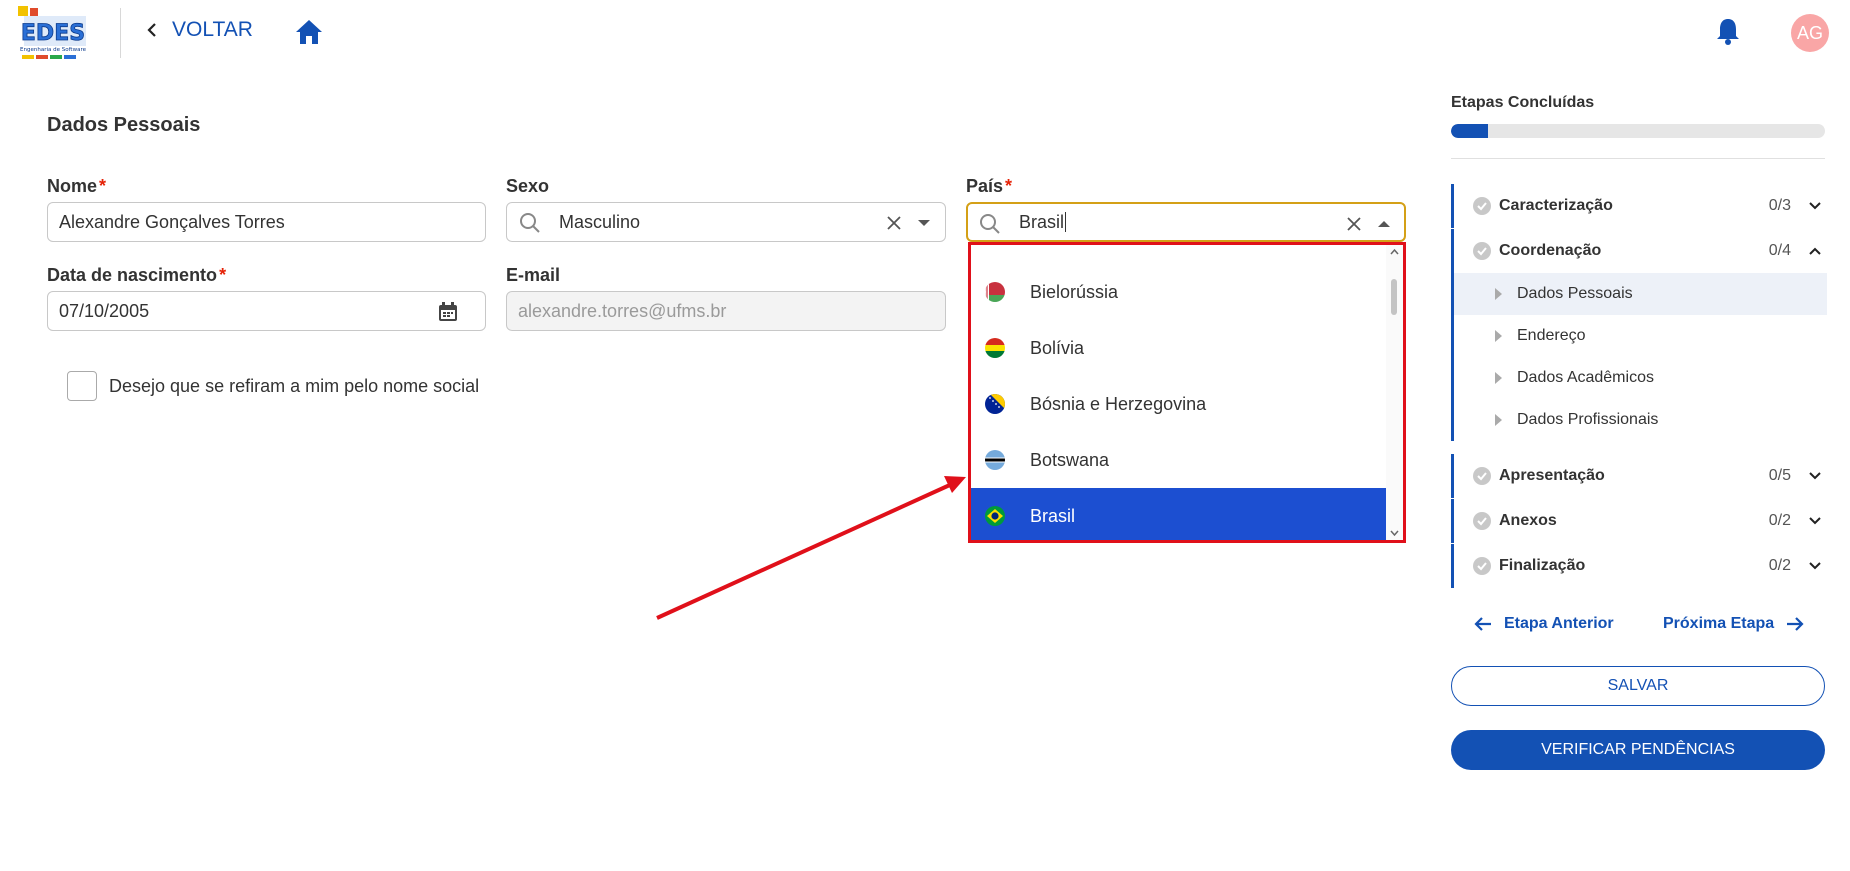 The height and width of the screenshot is (871, 1850). I want to click on pais-select: Brasil, so click(1186, 222).